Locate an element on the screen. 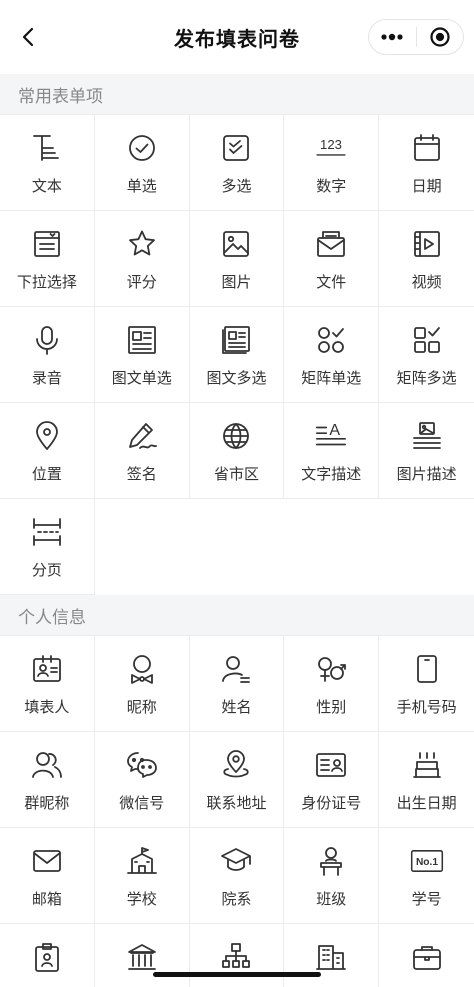 This screenshot has height=987, width=474. image-text-multi-icon is located at coordinates (236, 340).